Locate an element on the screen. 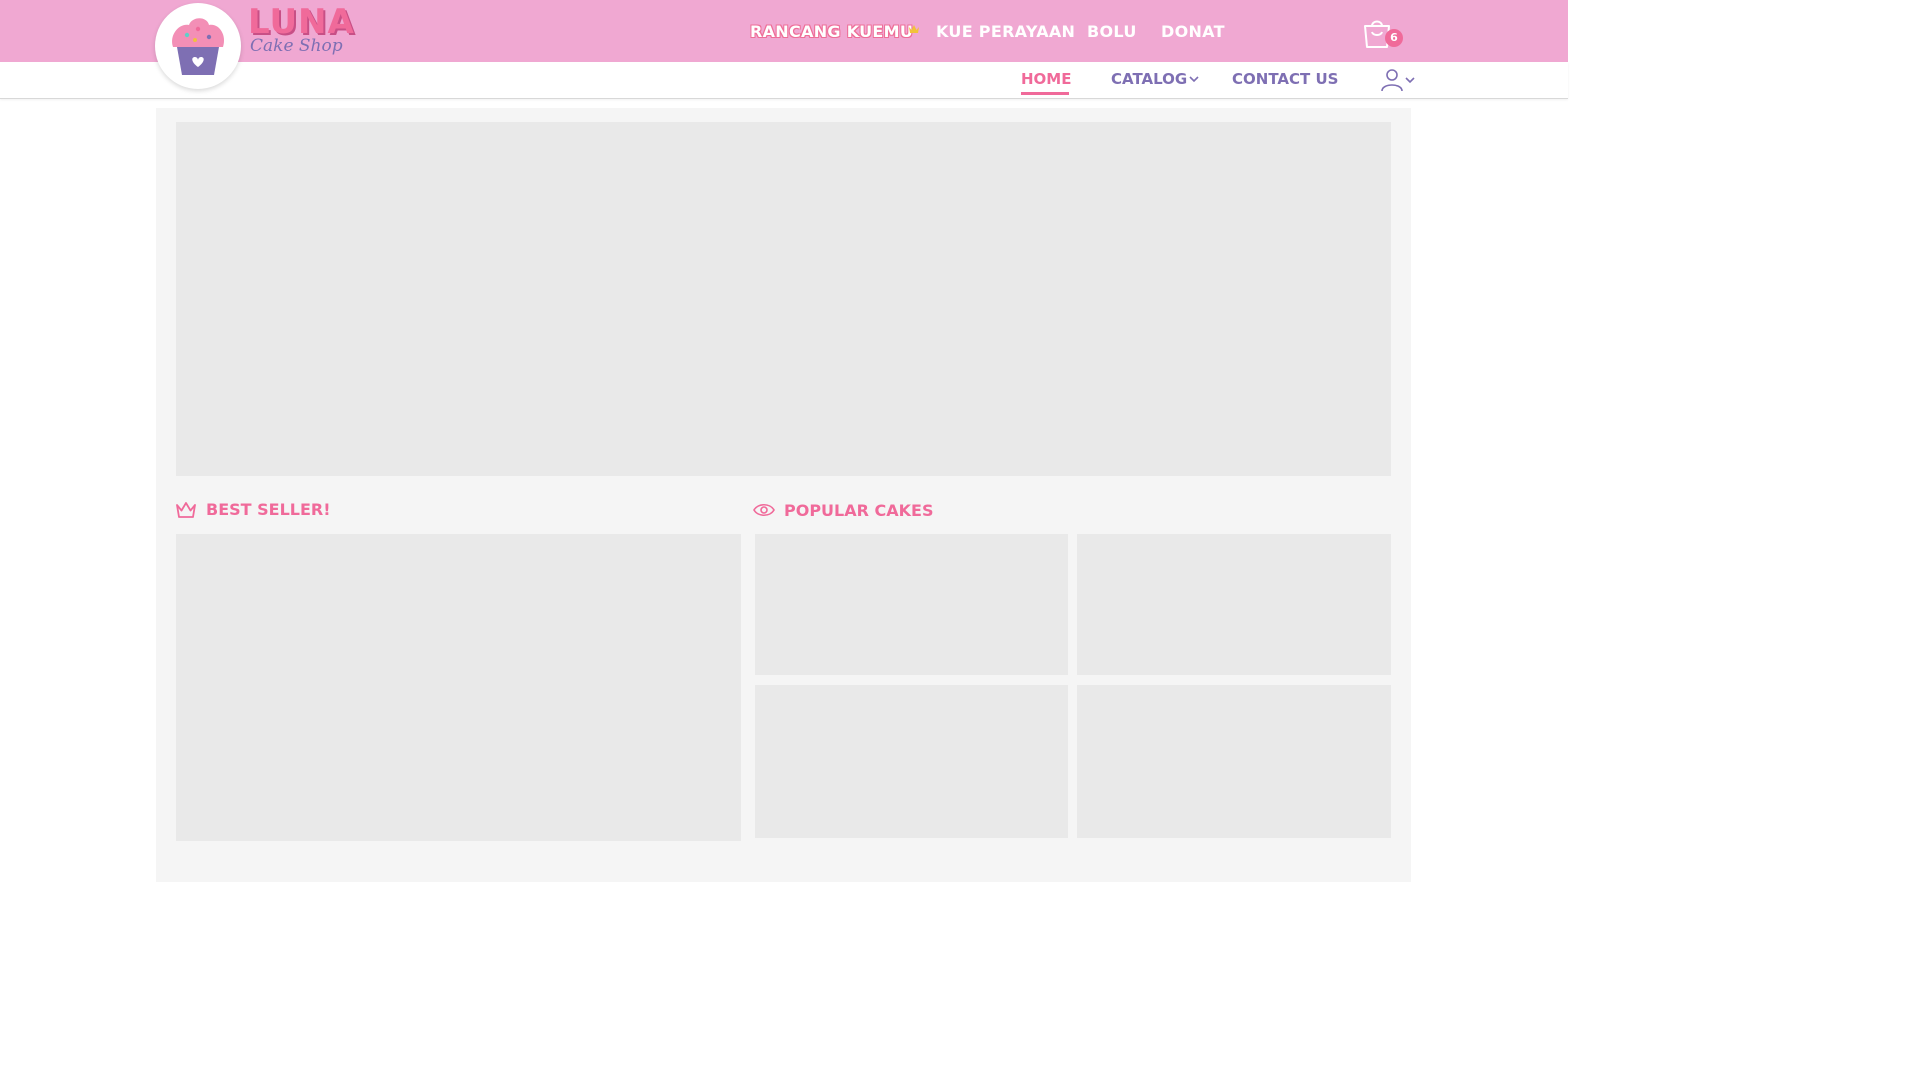  chevron-down-icon is located at coordinates (1194, 79).